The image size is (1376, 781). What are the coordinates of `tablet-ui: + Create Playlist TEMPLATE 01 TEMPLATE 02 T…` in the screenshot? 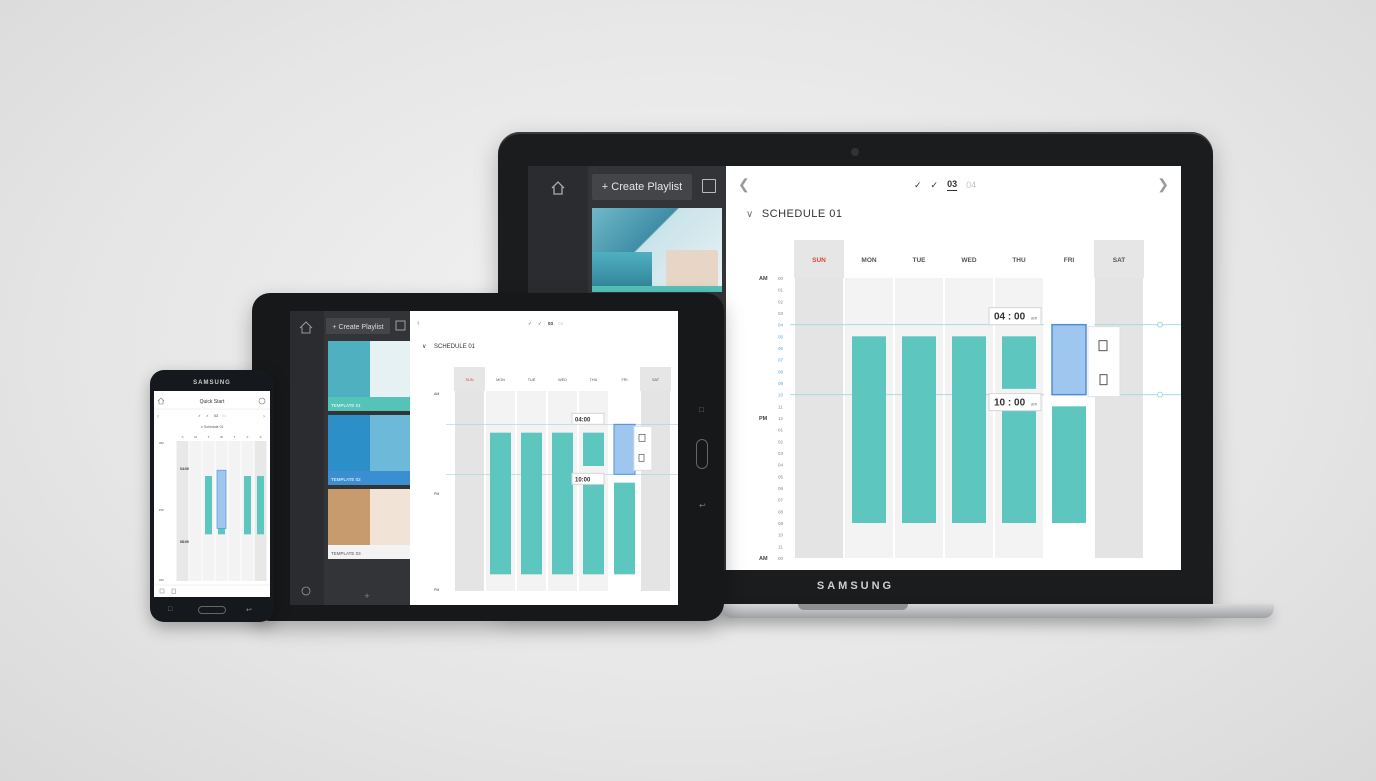 It's located at (484, 458).